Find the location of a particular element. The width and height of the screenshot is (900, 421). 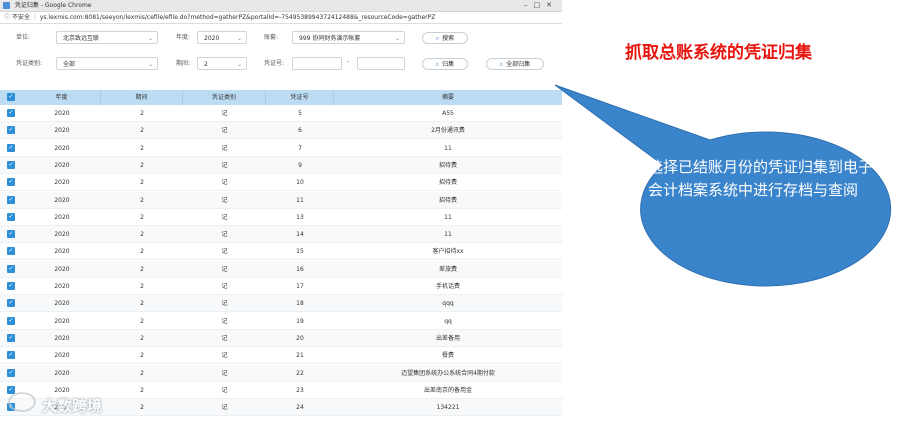

app-icon is located at coordinates (6, 5).